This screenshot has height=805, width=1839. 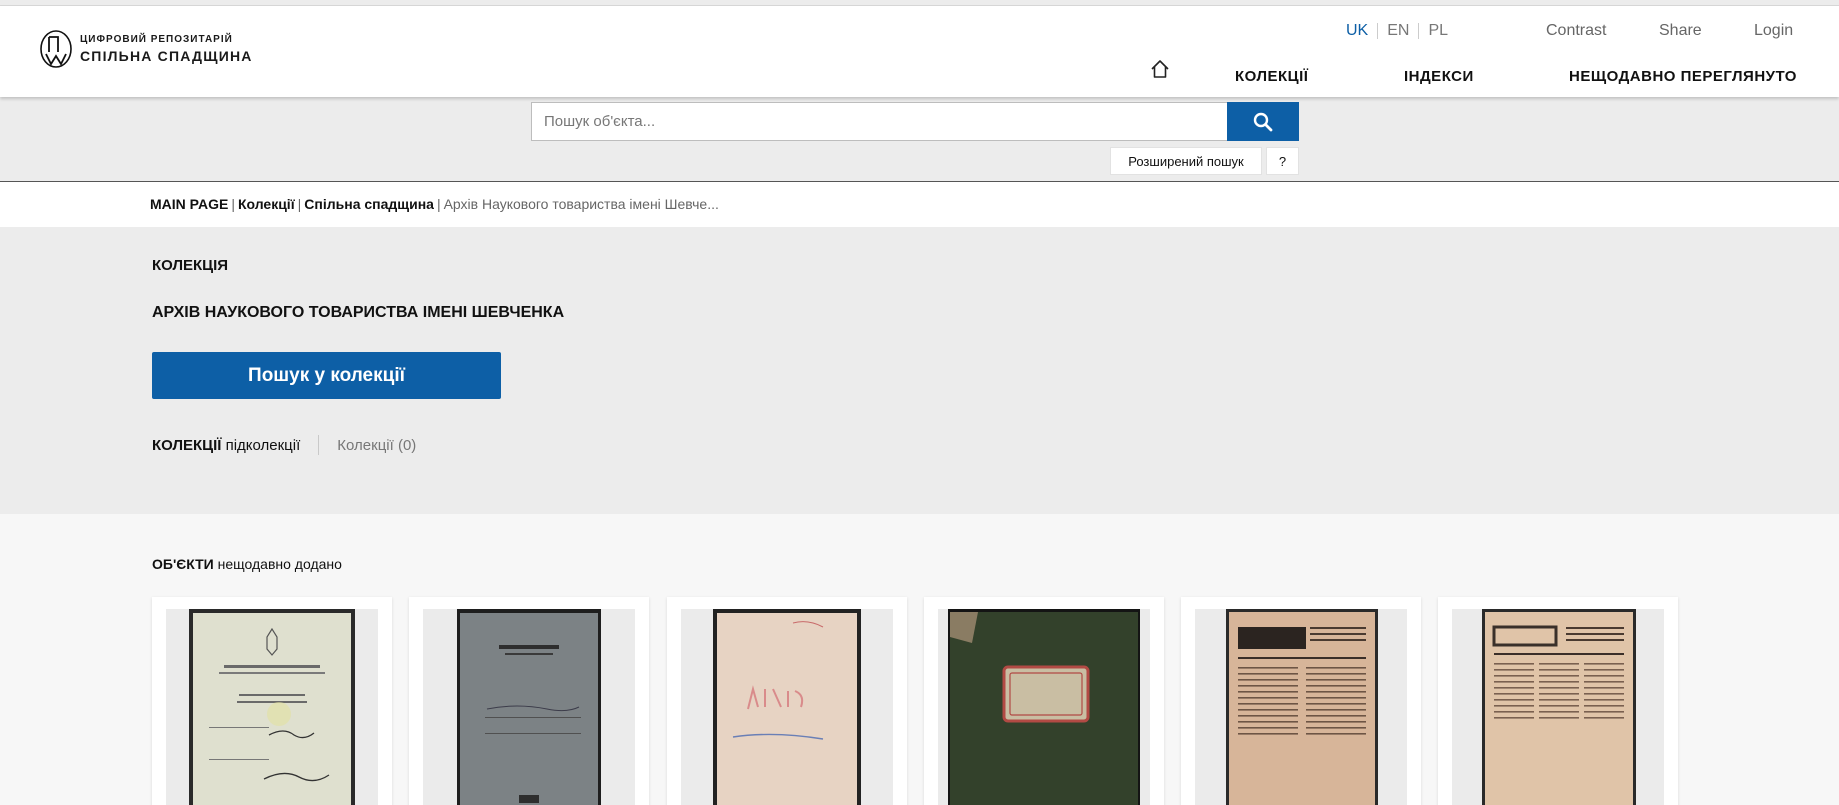 I want to click on search-band: Розширений пошук ?, so click(x=919, y=139).